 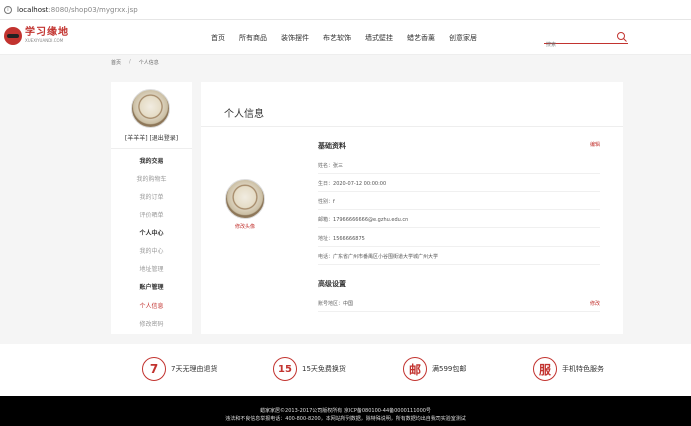 I want to click on search-icon, so click(x=622, y=37).